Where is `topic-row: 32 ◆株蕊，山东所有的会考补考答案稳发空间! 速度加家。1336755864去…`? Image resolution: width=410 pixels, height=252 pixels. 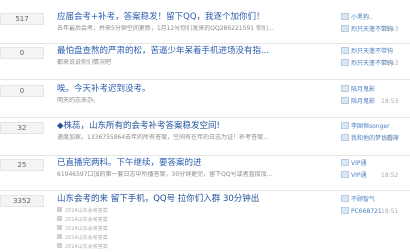 topic-row: 32 ◆株蕊，山东所有的会考补考答案稳发空间! 速度加家。1336755864去… is located at coordinates (205, 136).